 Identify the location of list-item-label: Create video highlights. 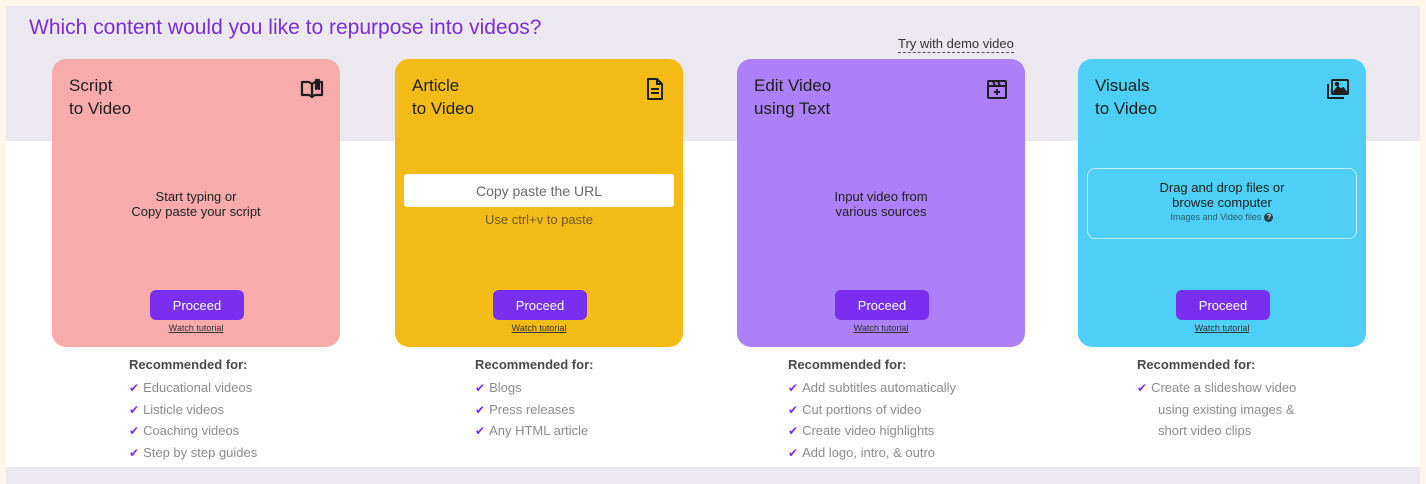
(868, 430).